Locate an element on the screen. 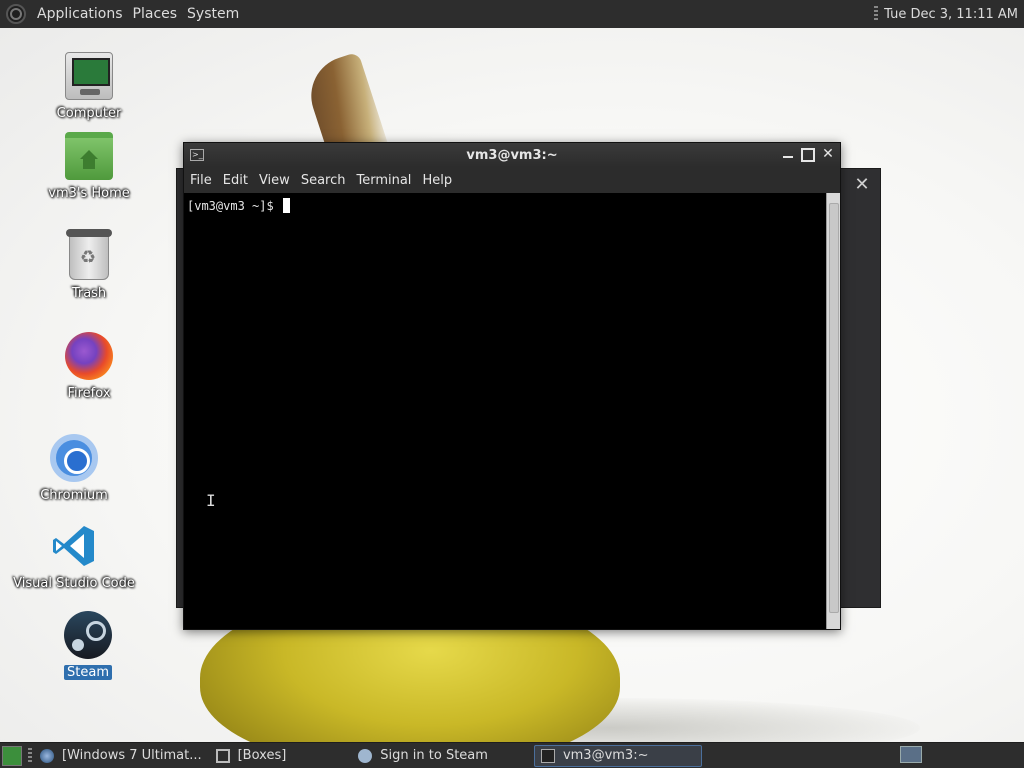 This screenshot has height=768, width=1024. taskbar-item-boxes: [Boxes] is located at coordinates (251, 756).